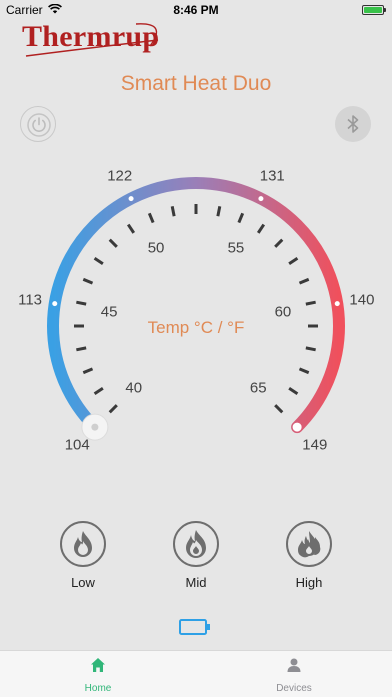  I want to click on fahrenheit-label-113: 113, so click(30, 300).